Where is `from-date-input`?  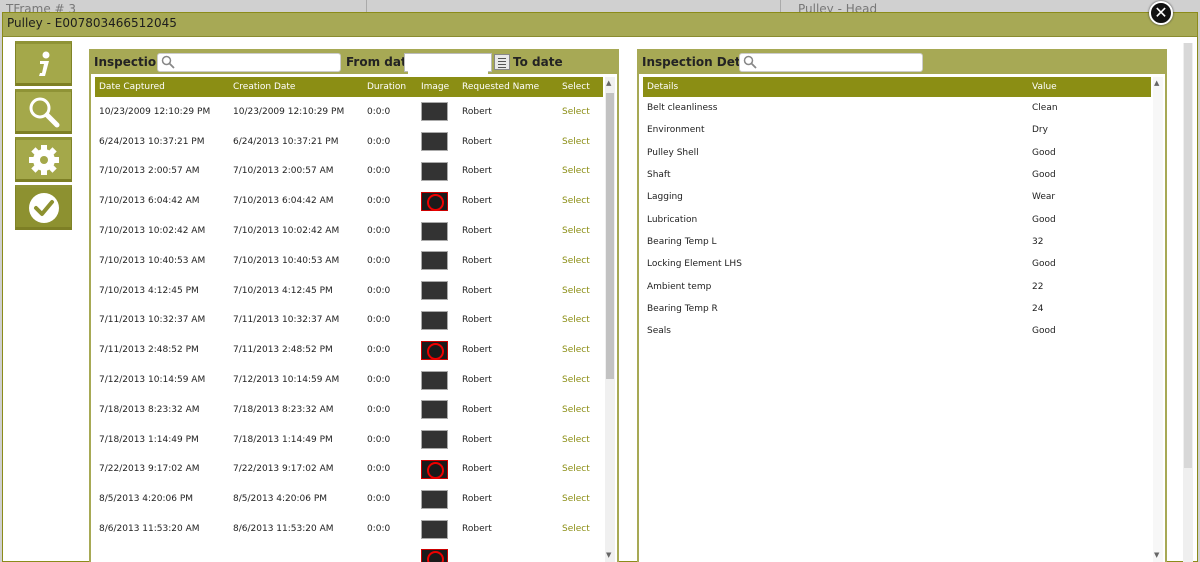 from-date-input is located at coordinates (448, 66).